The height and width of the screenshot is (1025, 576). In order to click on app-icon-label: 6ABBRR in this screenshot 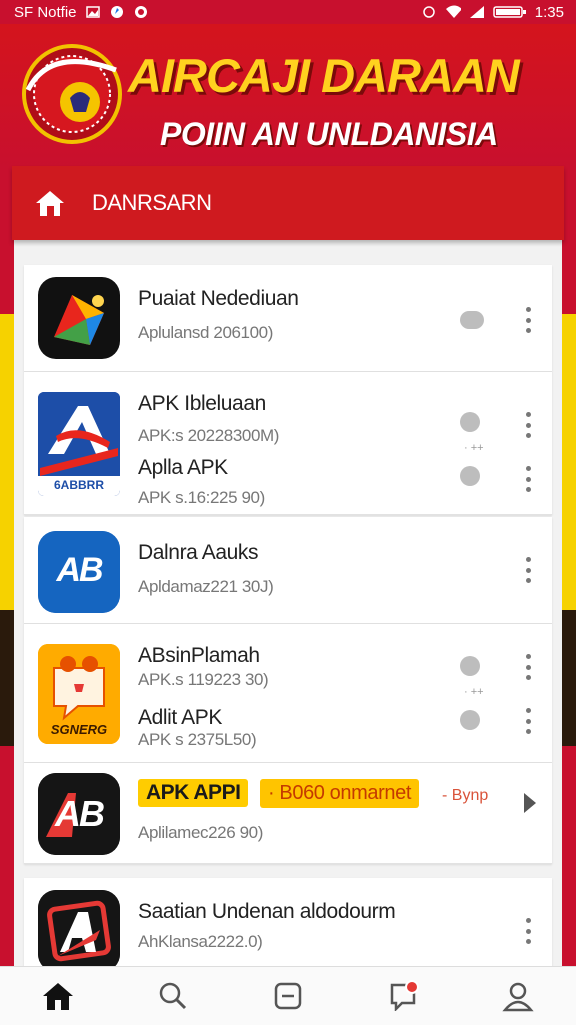, I will do `click(78, 485)`.